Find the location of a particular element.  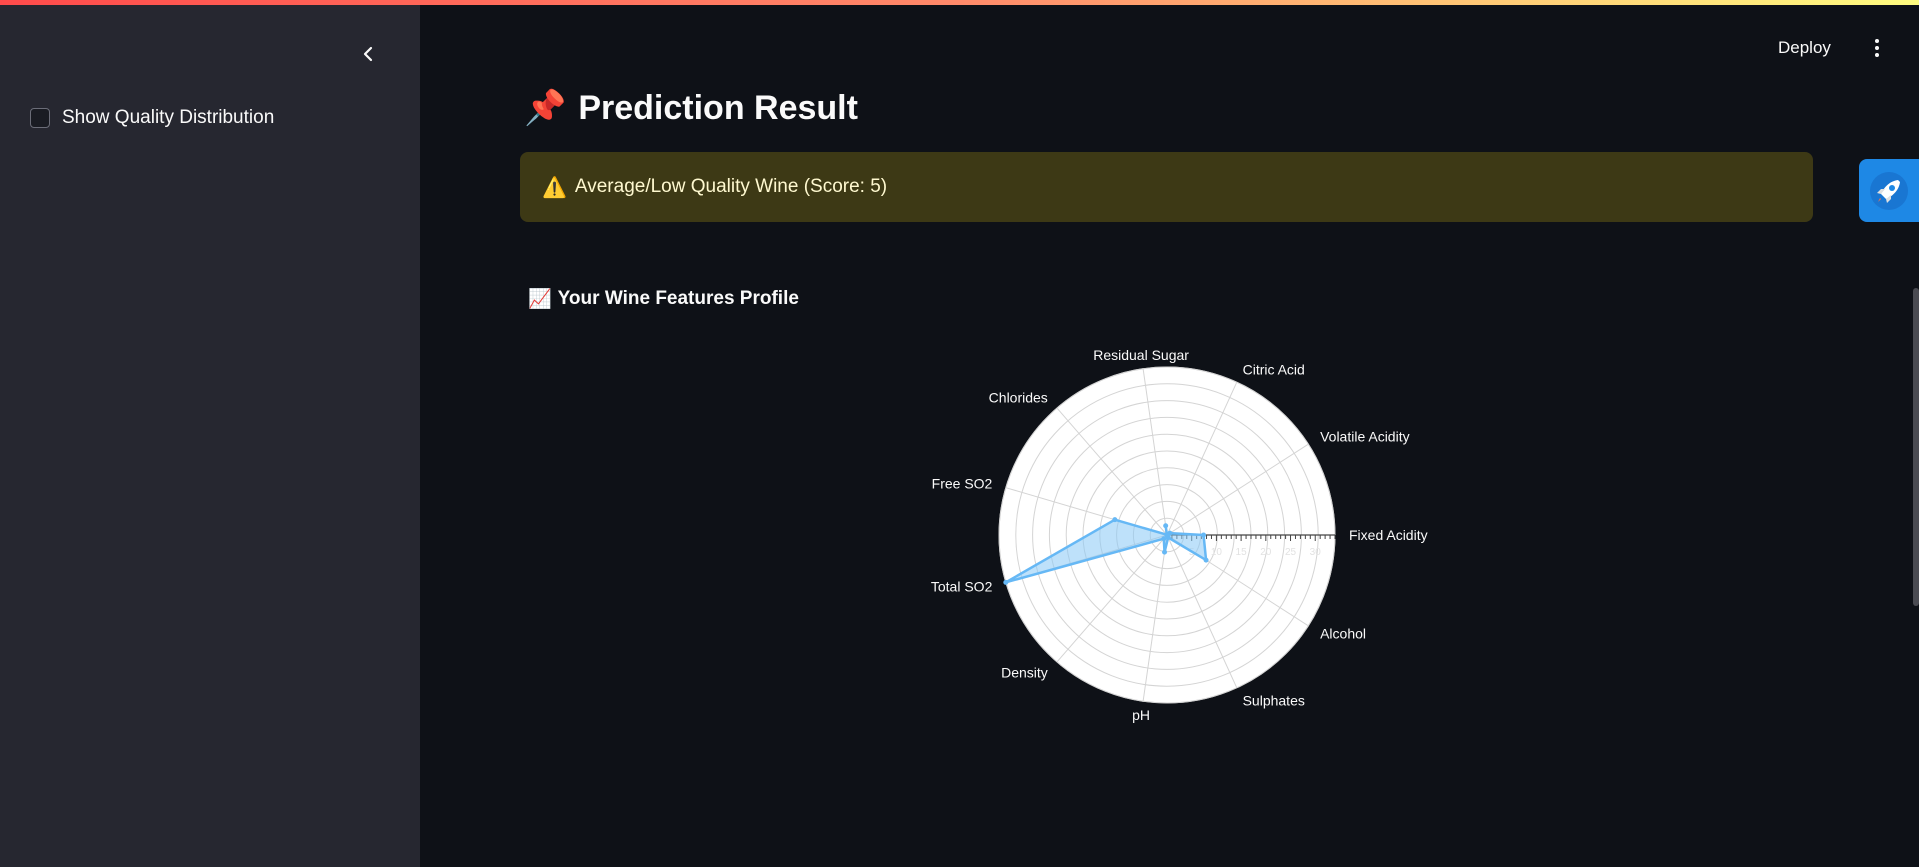

radar-category-label: Free SO2 is located at coordinates (962, 484).